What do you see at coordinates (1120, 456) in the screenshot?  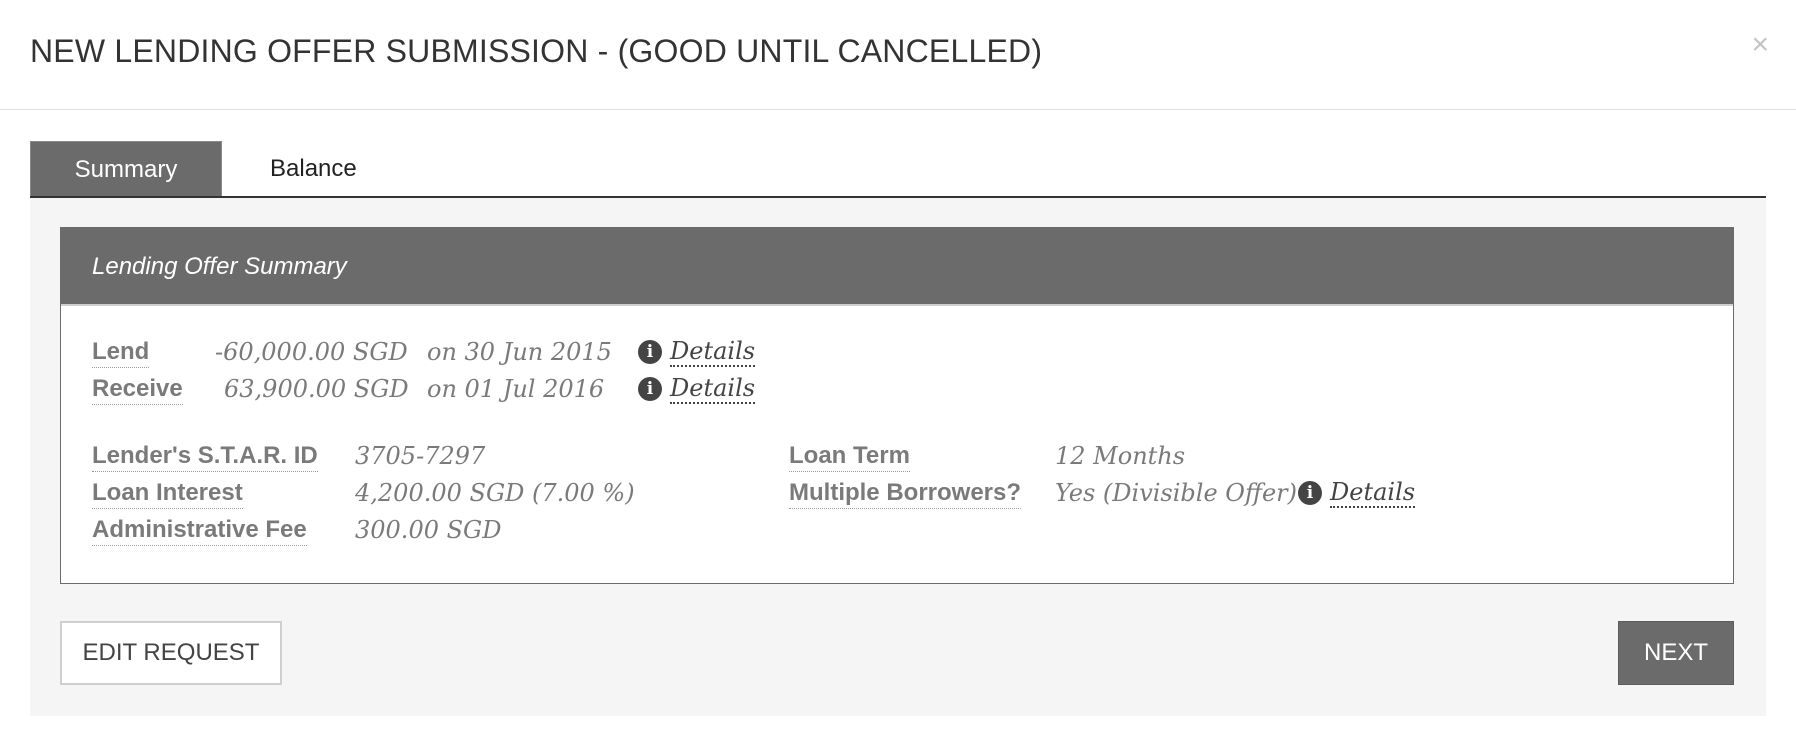 I see `loan-term-value: 12 Months` at bounding box center [1120, 456].